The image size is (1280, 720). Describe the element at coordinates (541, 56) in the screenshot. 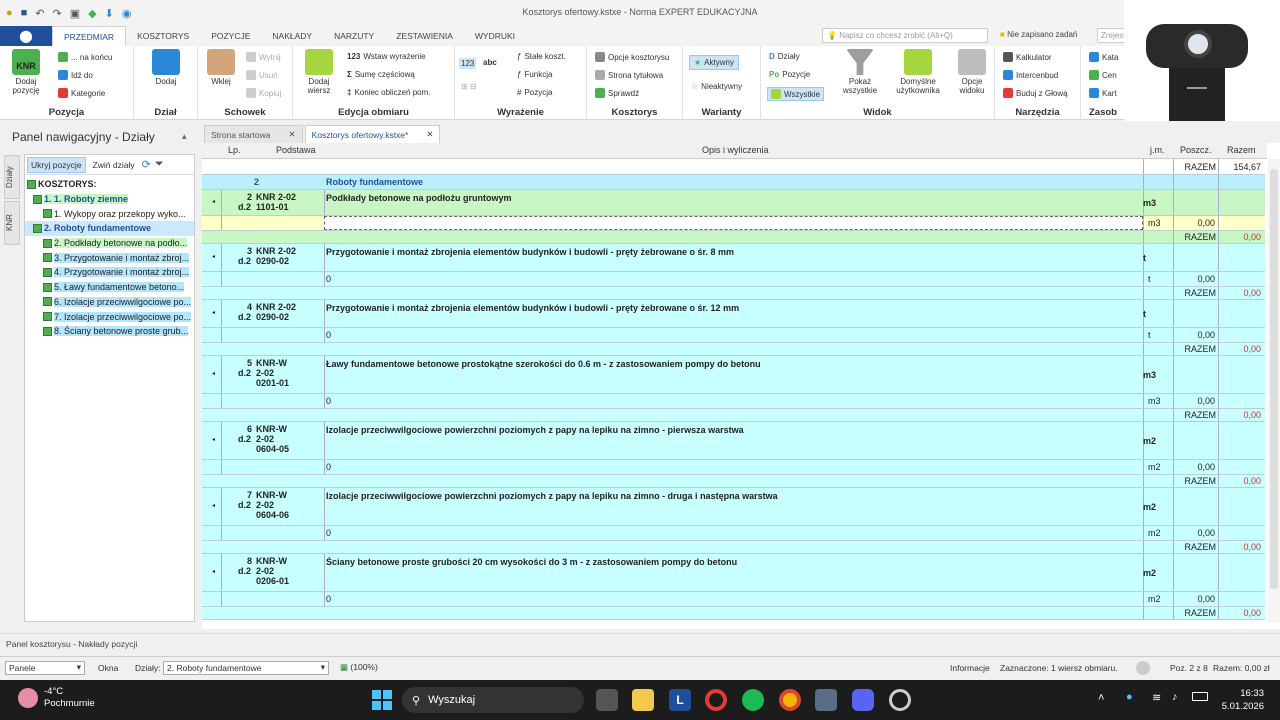

I see `constants-button: ƒ Stałe koszt.` at that location.